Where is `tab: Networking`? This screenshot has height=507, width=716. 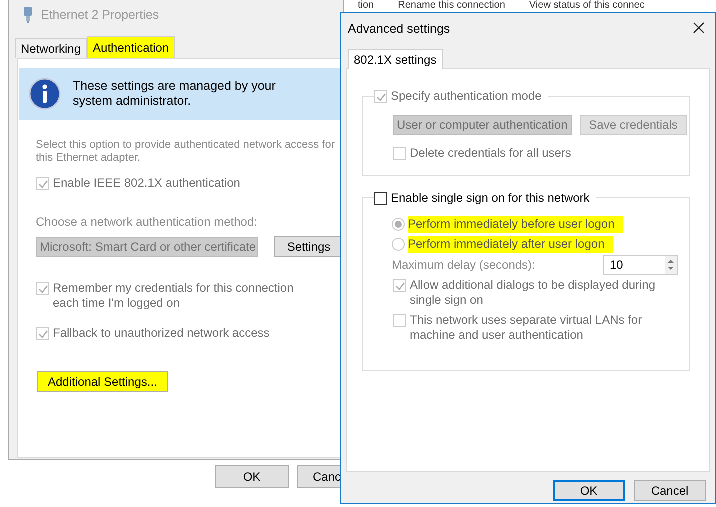
tab: Networking is located at coordinates (51, 48).